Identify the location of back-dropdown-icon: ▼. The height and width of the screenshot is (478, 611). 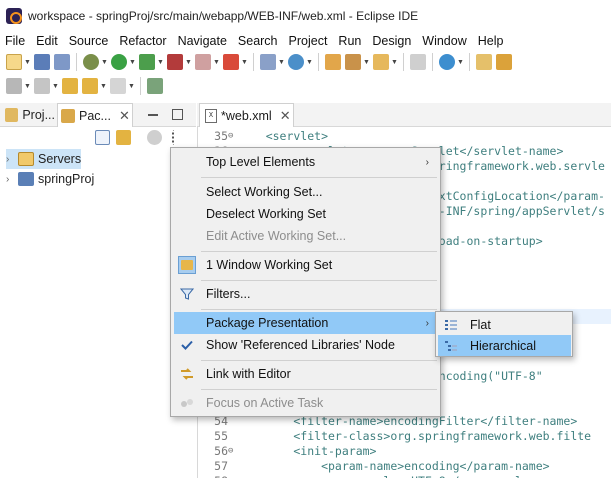
(103, 86).